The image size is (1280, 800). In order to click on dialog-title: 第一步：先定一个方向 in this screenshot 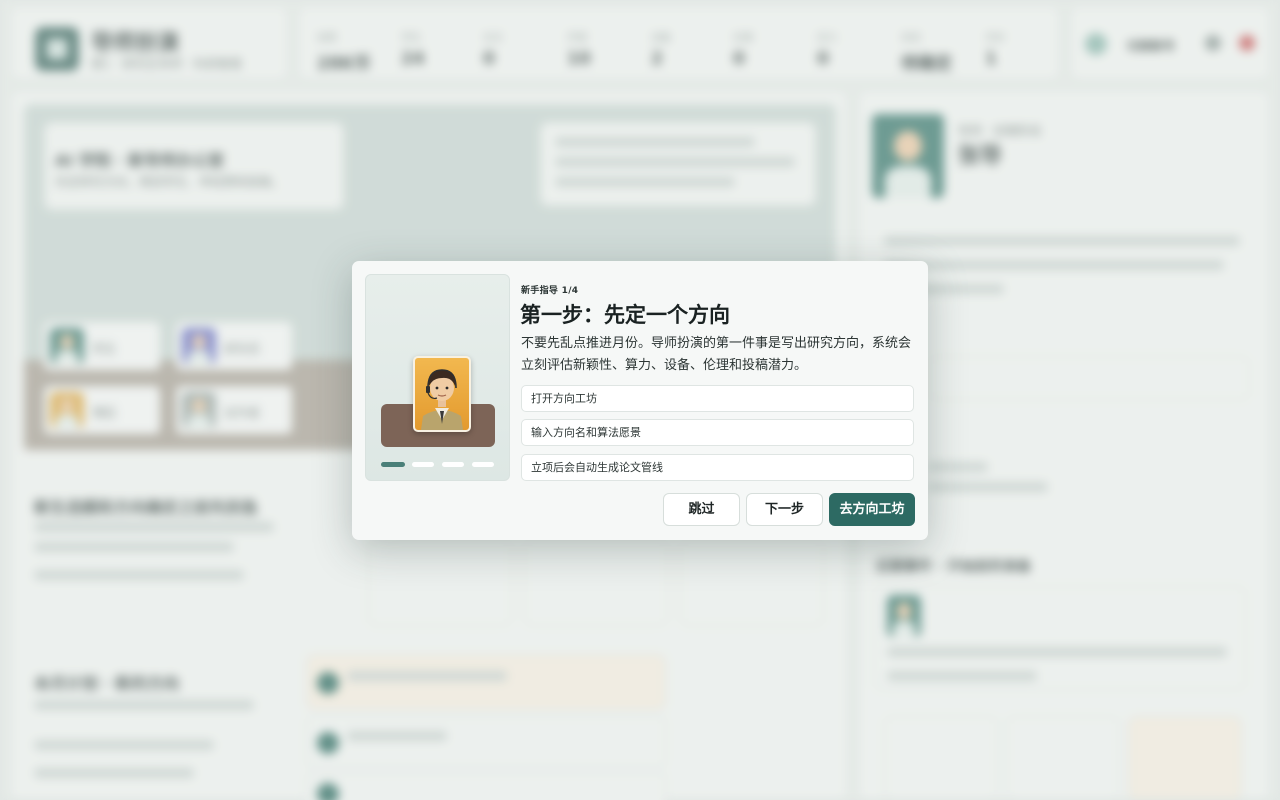, I will do `click(625, 315)`.